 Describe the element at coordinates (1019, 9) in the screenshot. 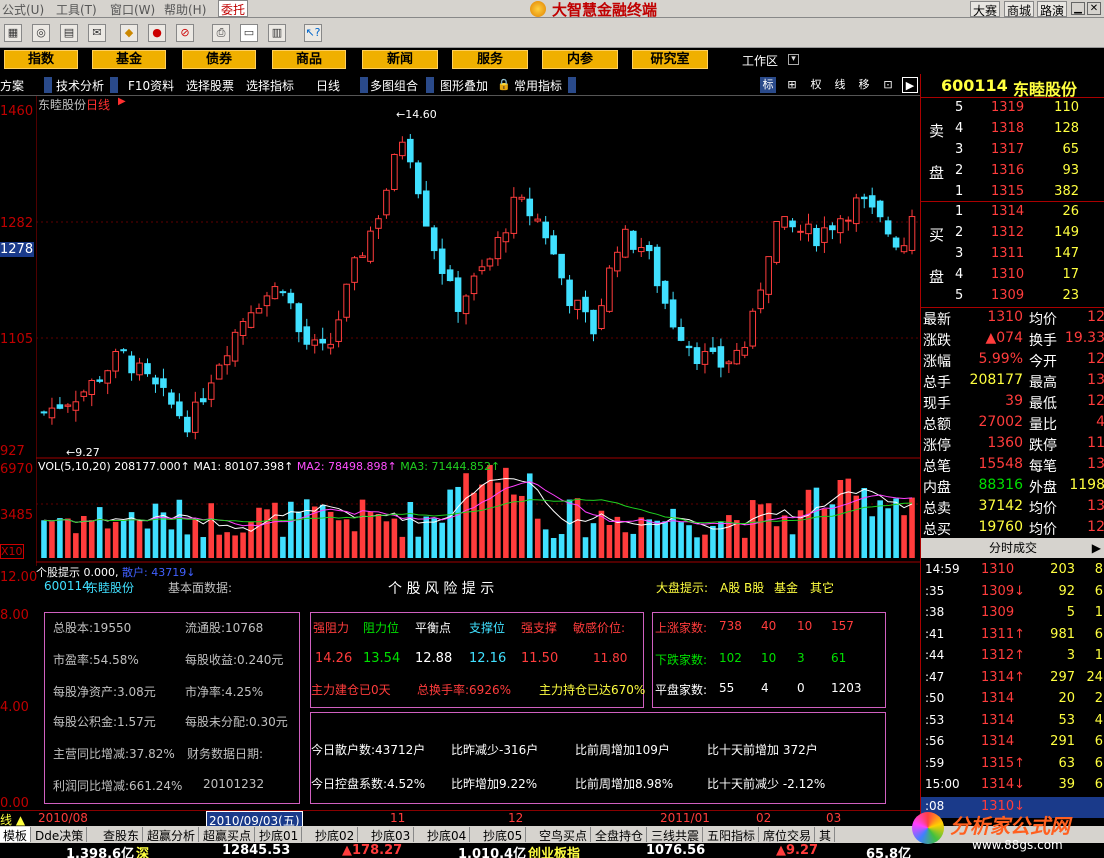

I see `mall-button: 商城` at that location.